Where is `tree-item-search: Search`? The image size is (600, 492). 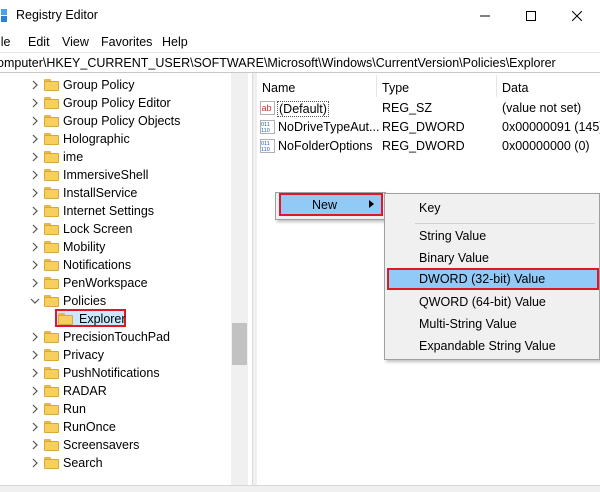
tree-item-search: Search is located at coordinates (115, 463).